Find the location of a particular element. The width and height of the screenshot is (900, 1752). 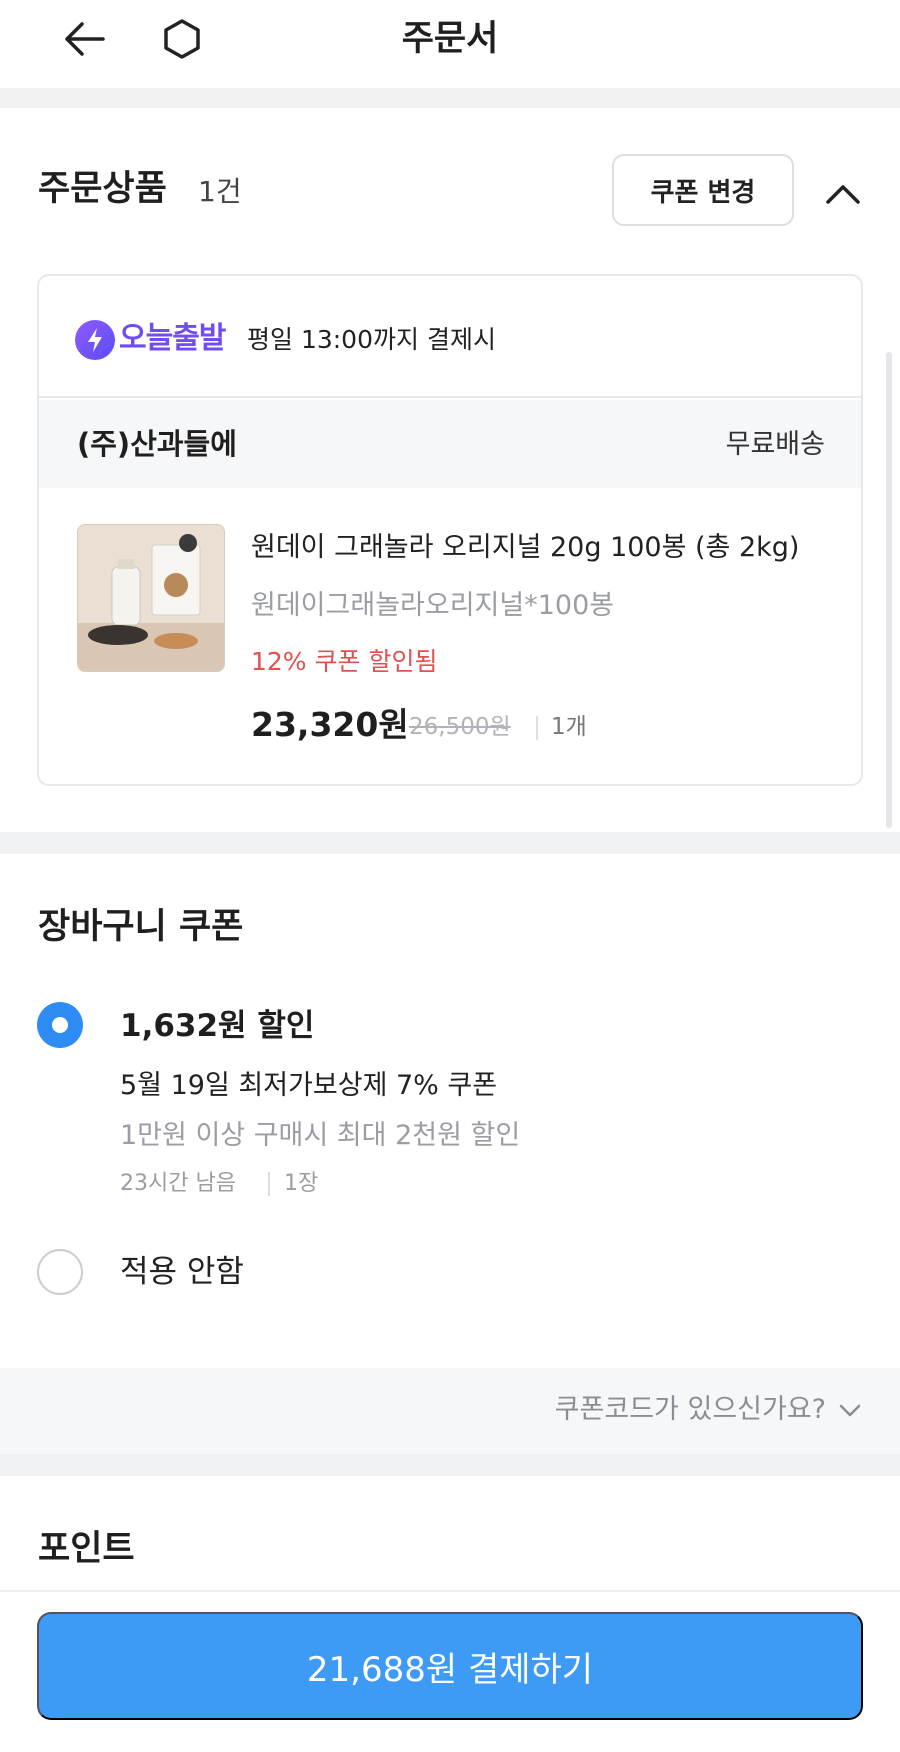

coupon-code-prompt: 쿠폰코드가 있으신가요? is located at coordinates (690, 1410).